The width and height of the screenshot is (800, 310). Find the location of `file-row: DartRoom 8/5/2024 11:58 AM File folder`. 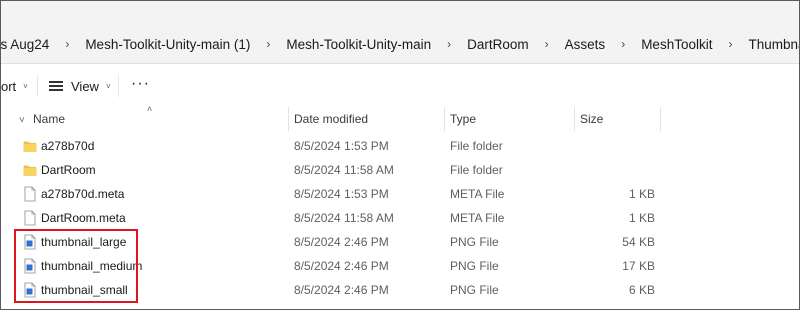

file-row: DartRoom 8/5/2024 11:58 AM File folder is located at coordinates (400, 170).